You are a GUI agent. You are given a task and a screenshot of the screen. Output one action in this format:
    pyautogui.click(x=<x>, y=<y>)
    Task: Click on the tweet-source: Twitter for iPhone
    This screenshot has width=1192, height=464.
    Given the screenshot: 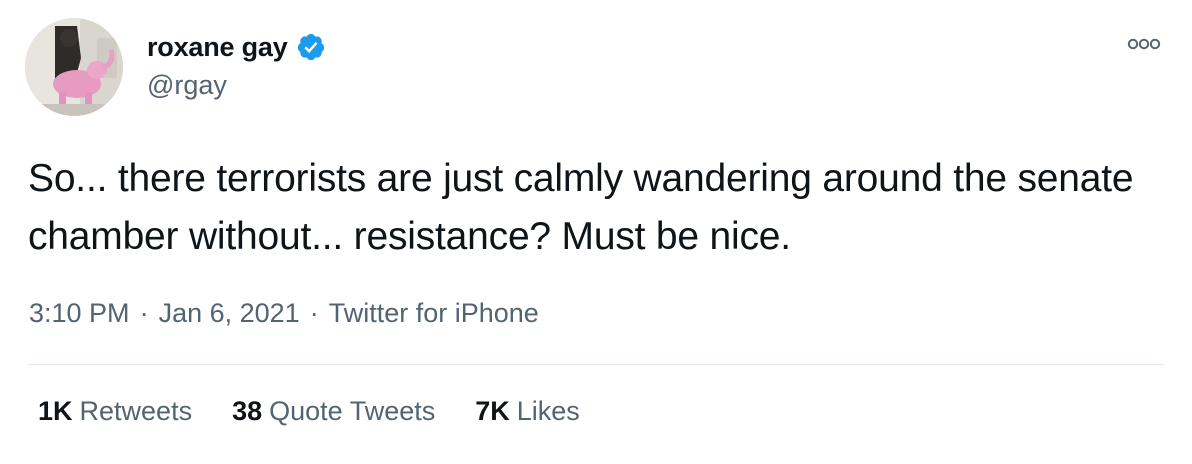 What is the action you would take?
    pyautogui.click(x=434, y=313)
    